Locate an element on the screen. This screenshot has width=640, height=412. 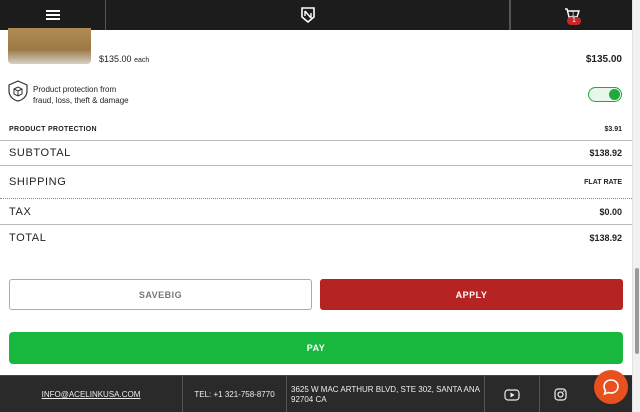
subtotal-label: SUBTOTAL is located at coordinates (40, 153).